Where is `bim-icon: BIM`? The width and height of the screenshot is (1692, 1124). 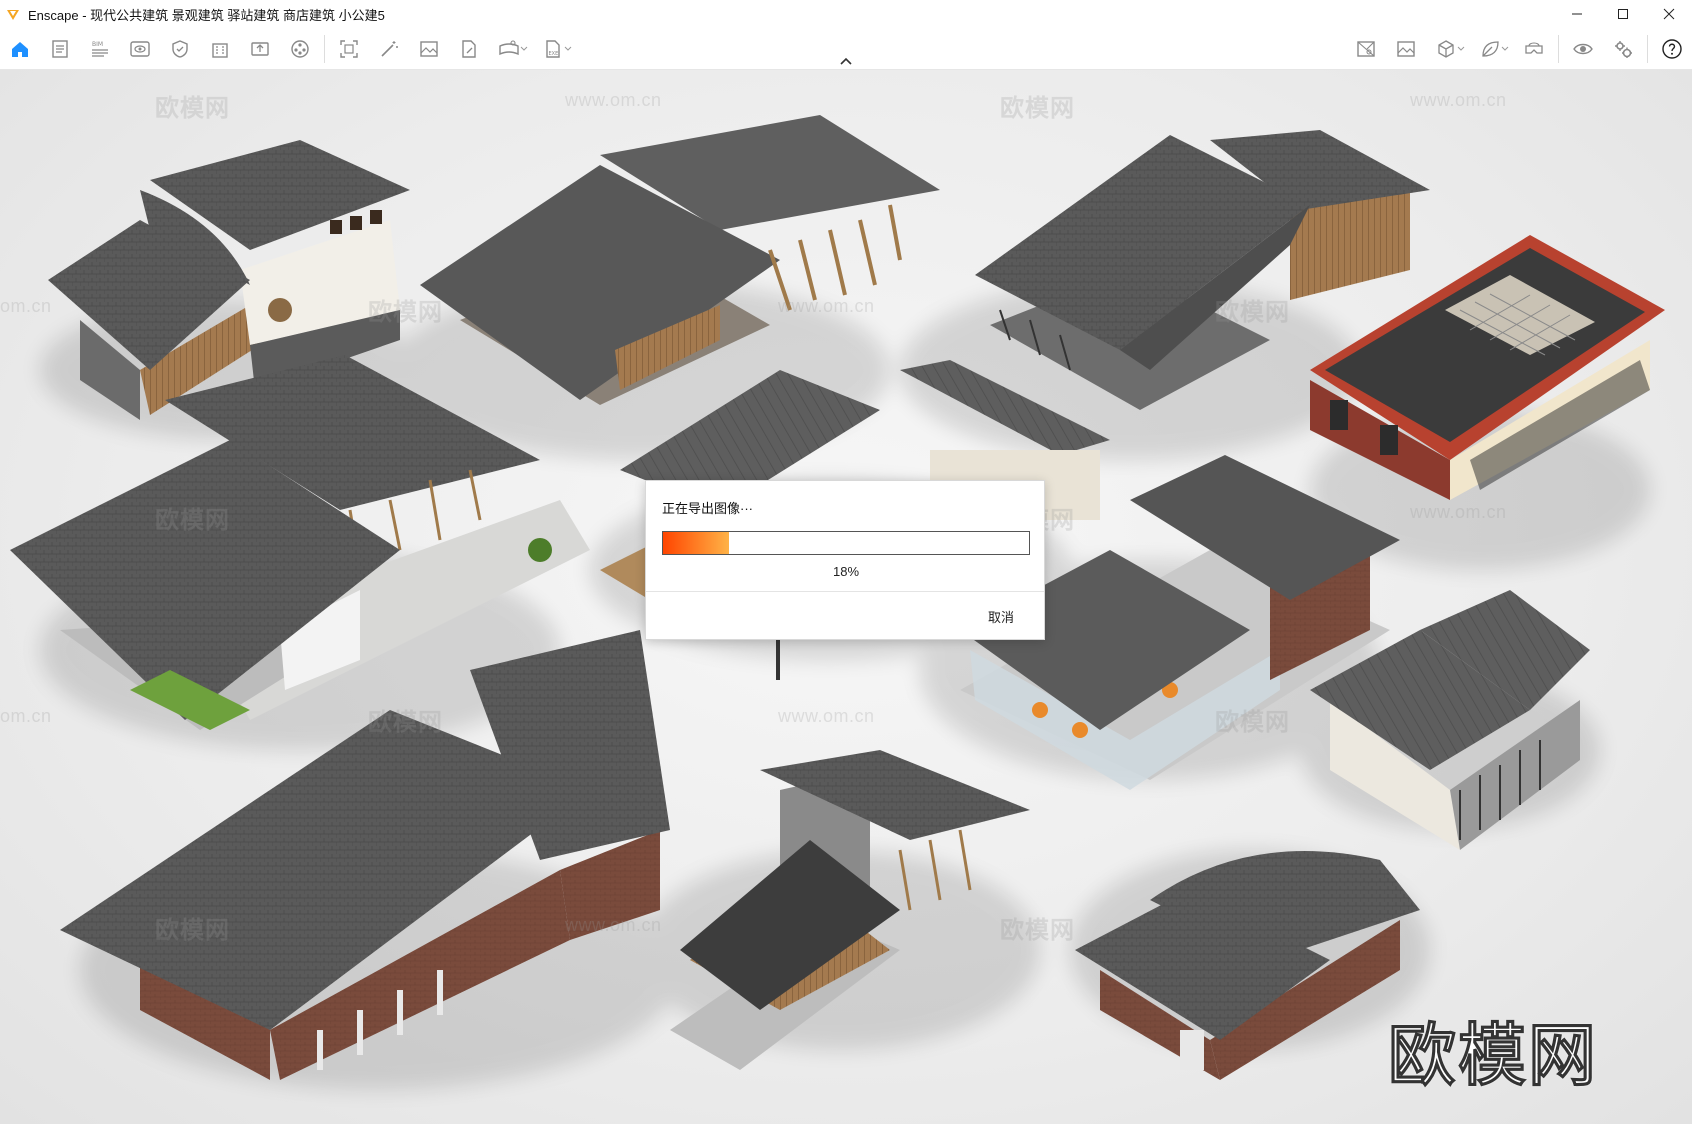
bim-icon: BIM is located at coordinates (100, 49).